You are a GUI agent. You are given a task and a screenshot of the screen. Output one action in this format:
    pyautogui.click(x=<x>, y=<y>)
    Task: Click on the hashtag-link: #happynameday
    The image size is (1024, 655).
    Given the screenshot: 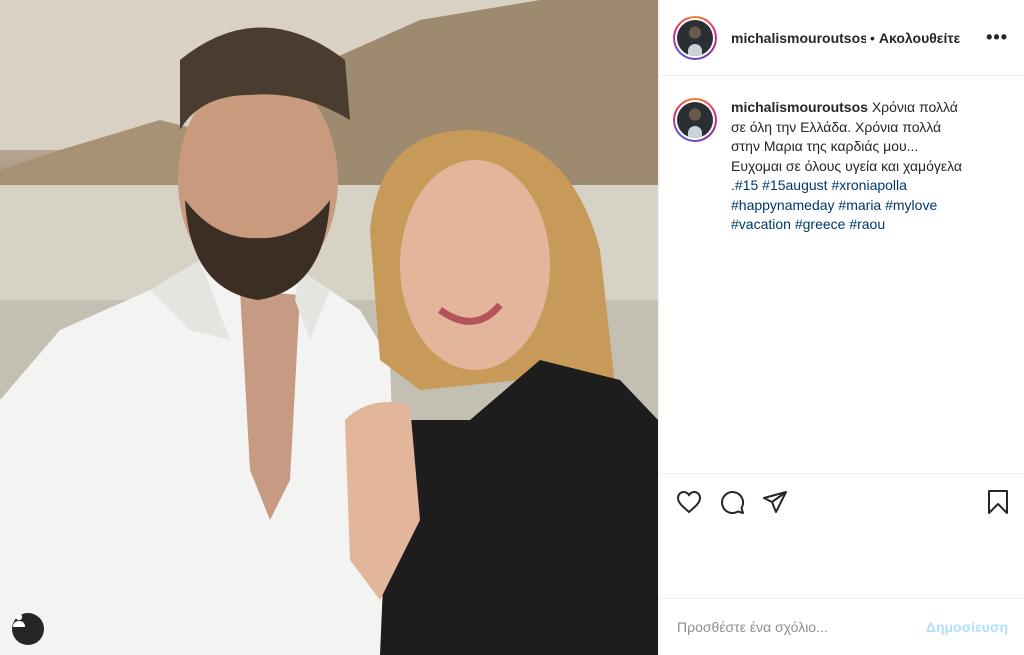 What is the action you would take?
    pyautogui.click(x=783, y=205)
    